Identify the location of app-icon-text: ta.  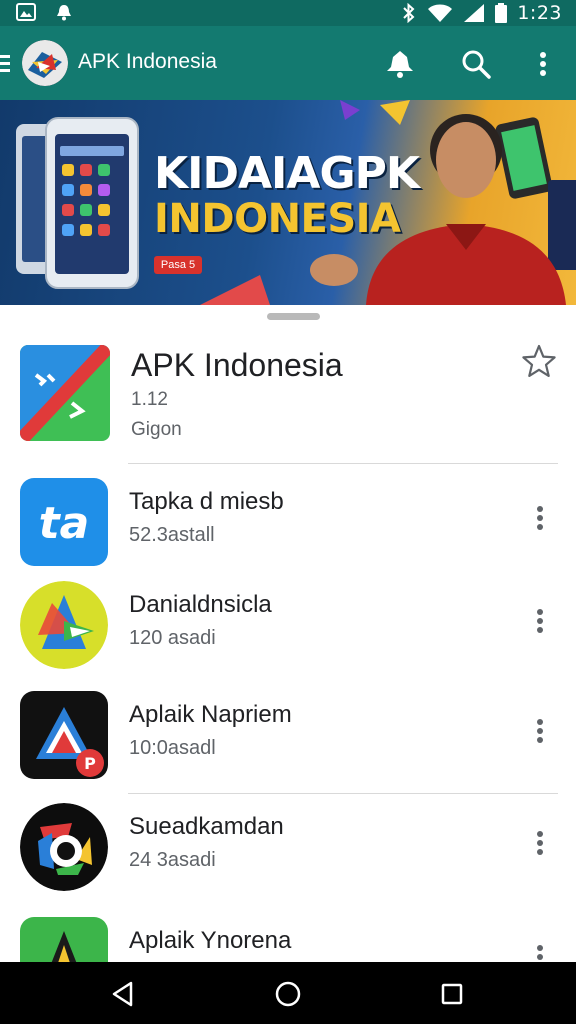
(64, 523).